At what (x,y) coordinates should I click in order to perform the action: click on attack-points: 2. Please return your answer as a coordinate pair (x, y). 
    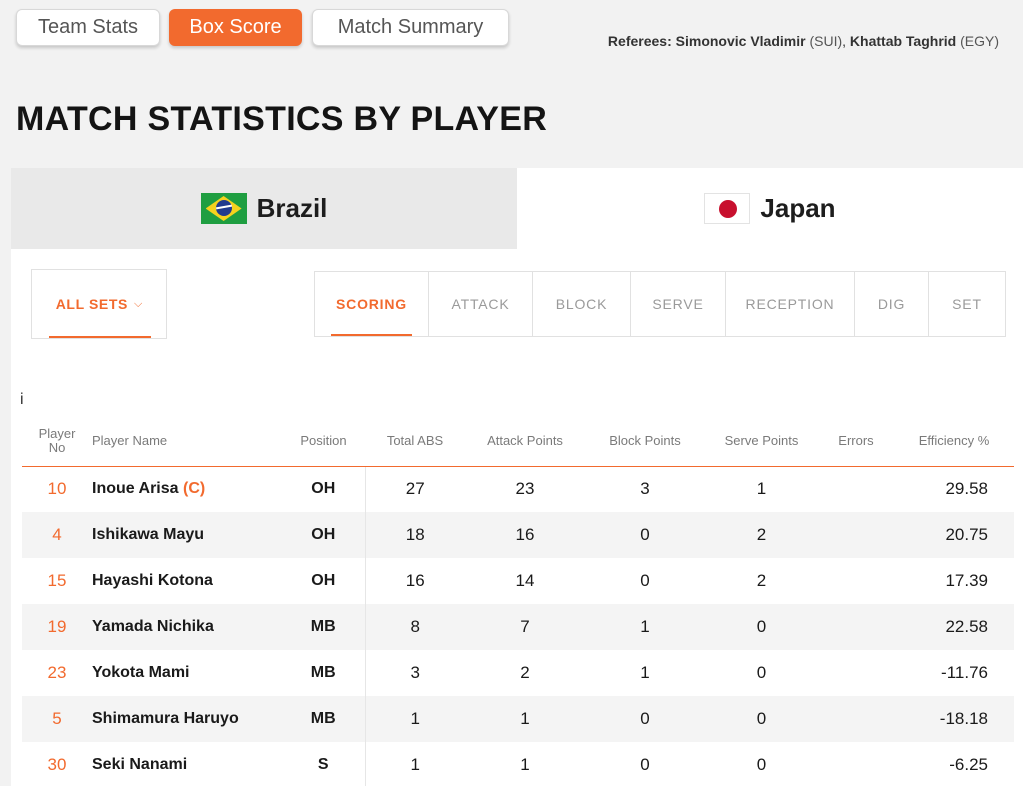
    Looking at the image, I should click on (525, 673).